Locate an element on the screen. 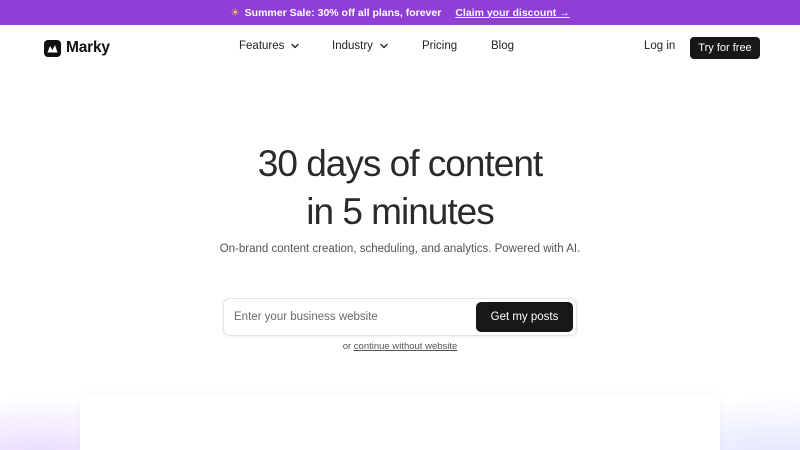  business-website-input is located at coordinates (354, 317).